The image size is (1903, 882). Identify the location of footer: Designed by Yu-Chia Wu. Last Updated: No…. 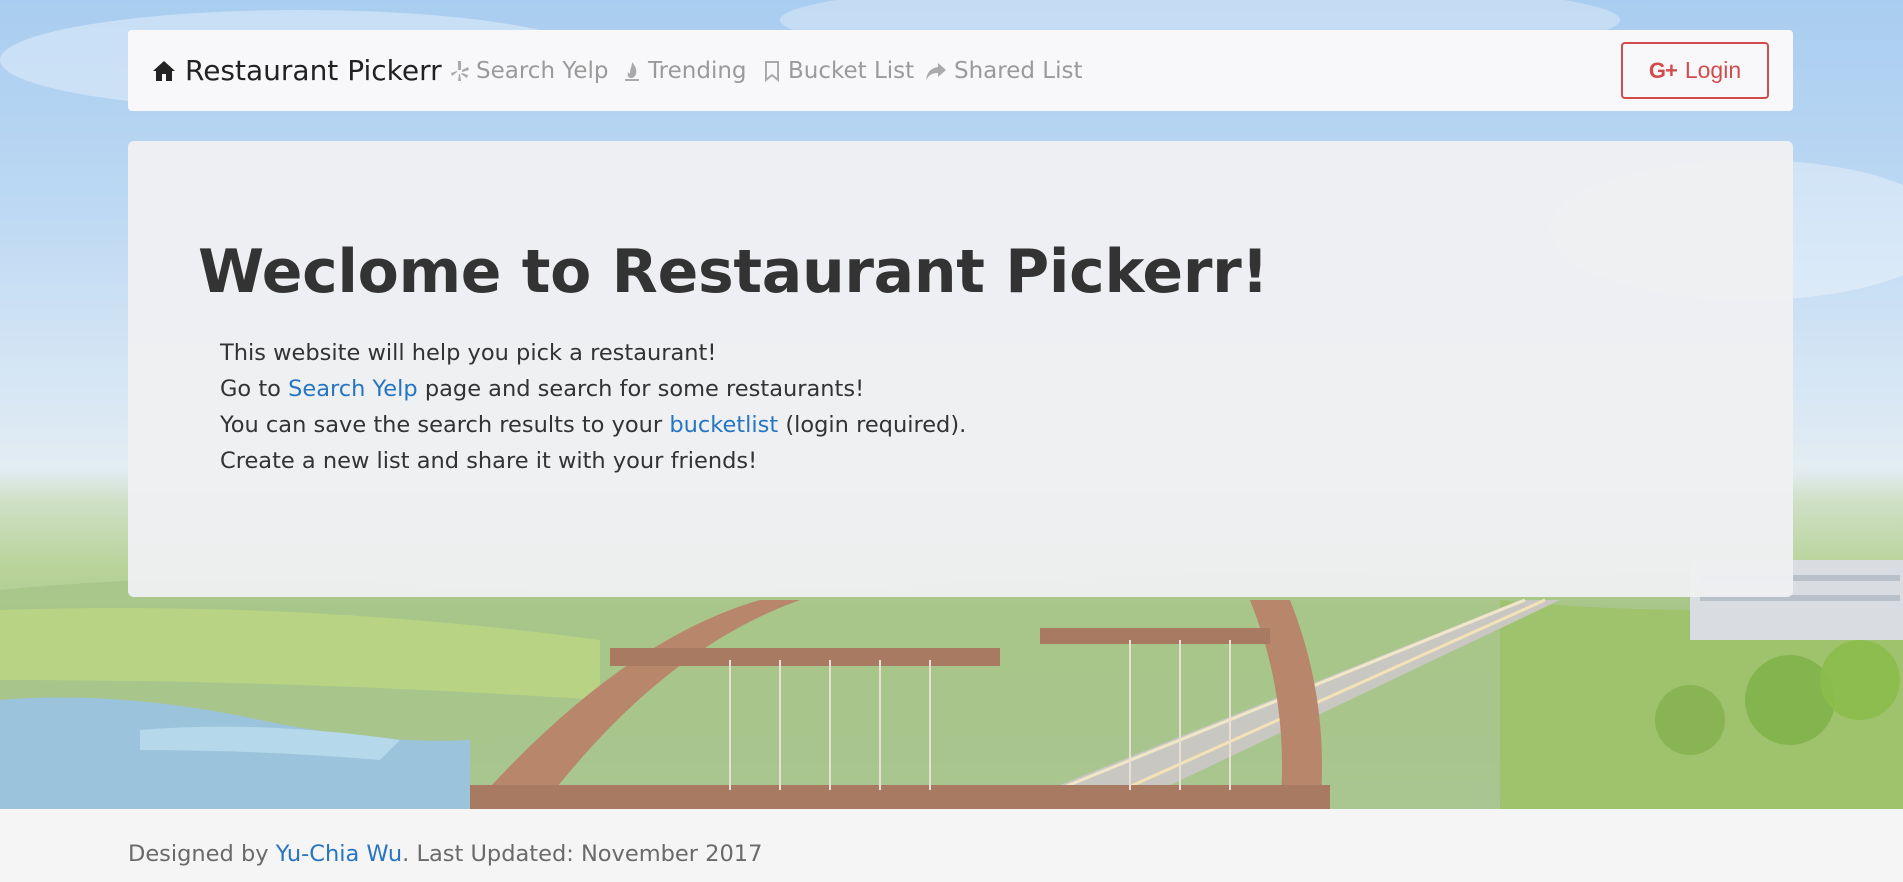
(951, 845).